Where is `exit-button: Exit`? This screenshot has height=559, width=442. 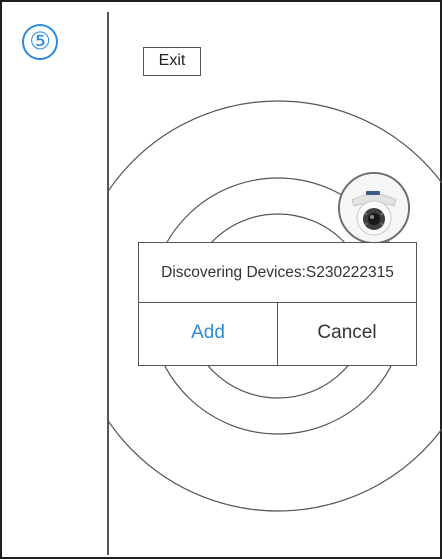 exit-button: Exit is located at coordinates (172, 61).